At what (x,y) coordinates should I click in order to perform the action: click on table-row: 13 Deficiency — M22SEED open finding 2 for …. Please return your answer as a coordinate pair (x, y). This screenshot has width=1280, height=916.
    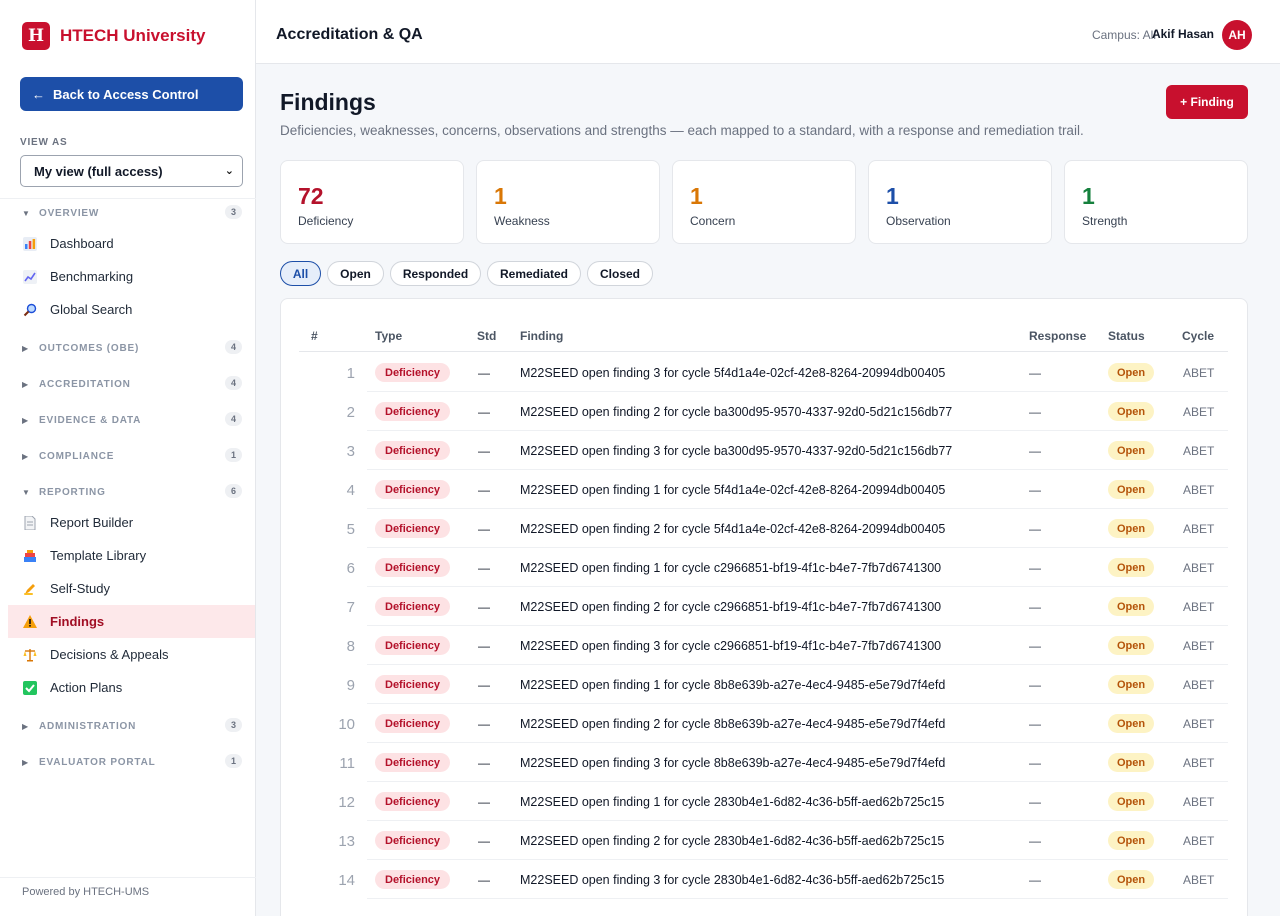
    Looking at the image, I should click on (763, 840).